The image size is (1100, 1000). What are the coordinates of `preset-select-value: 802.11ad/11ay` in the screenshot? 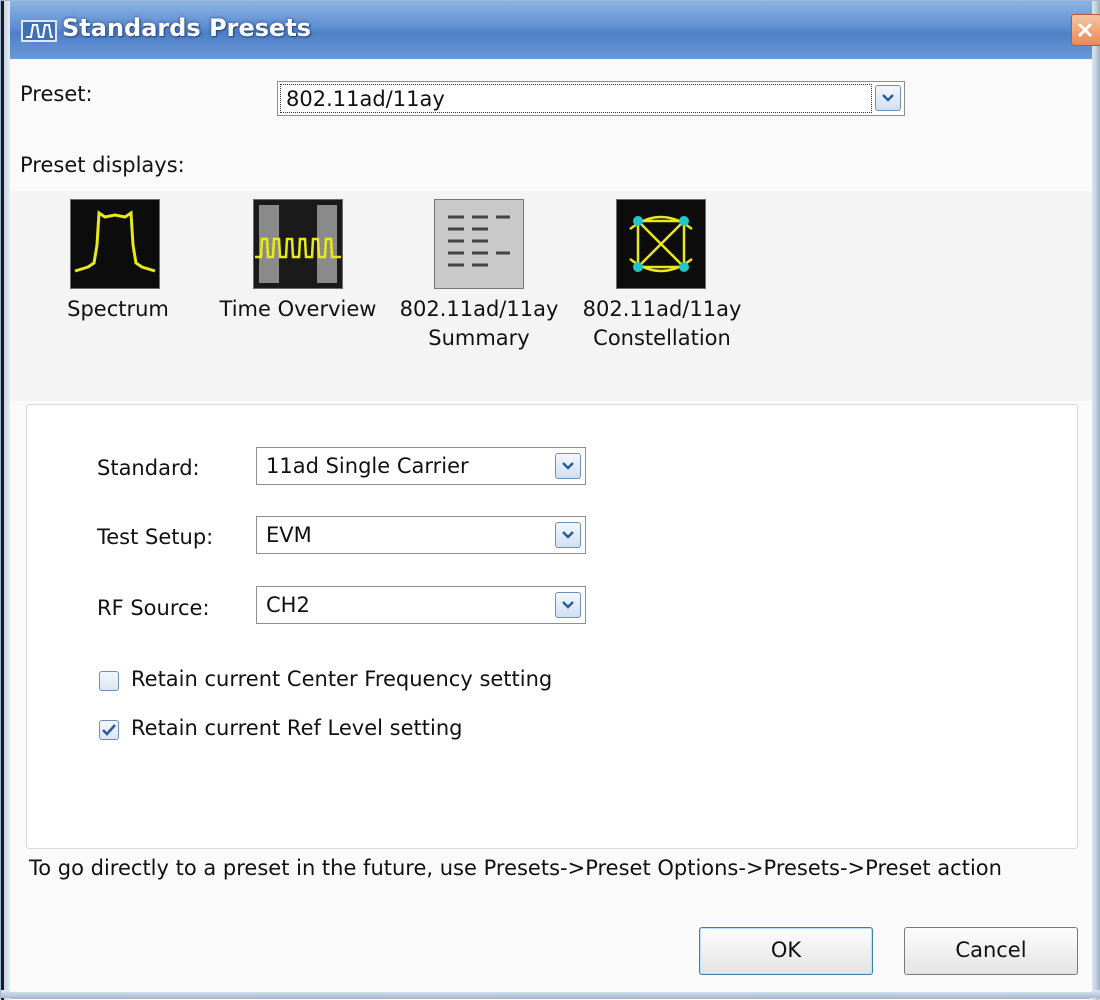 It's located at (576, 98).